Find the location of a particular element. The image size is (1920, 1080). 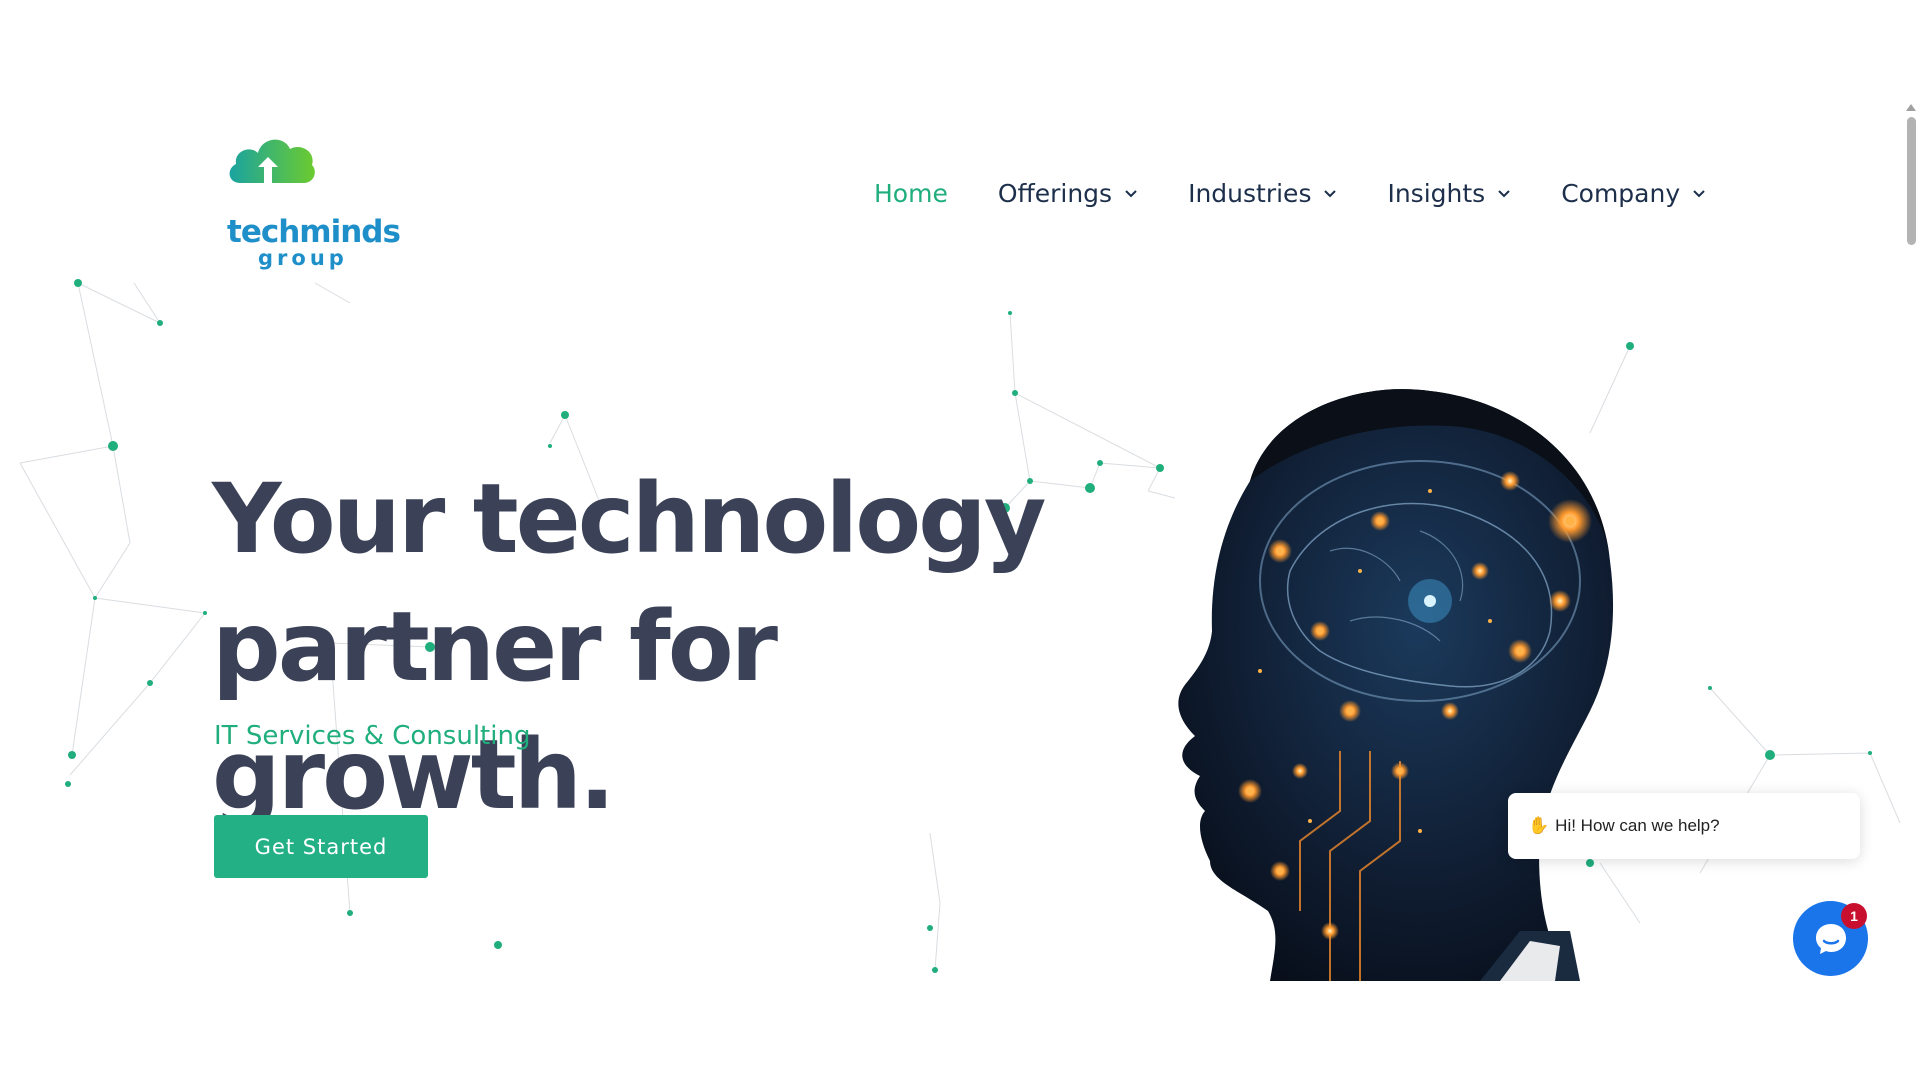

nav-insights: Insights is located at coordinates (1449, 193).